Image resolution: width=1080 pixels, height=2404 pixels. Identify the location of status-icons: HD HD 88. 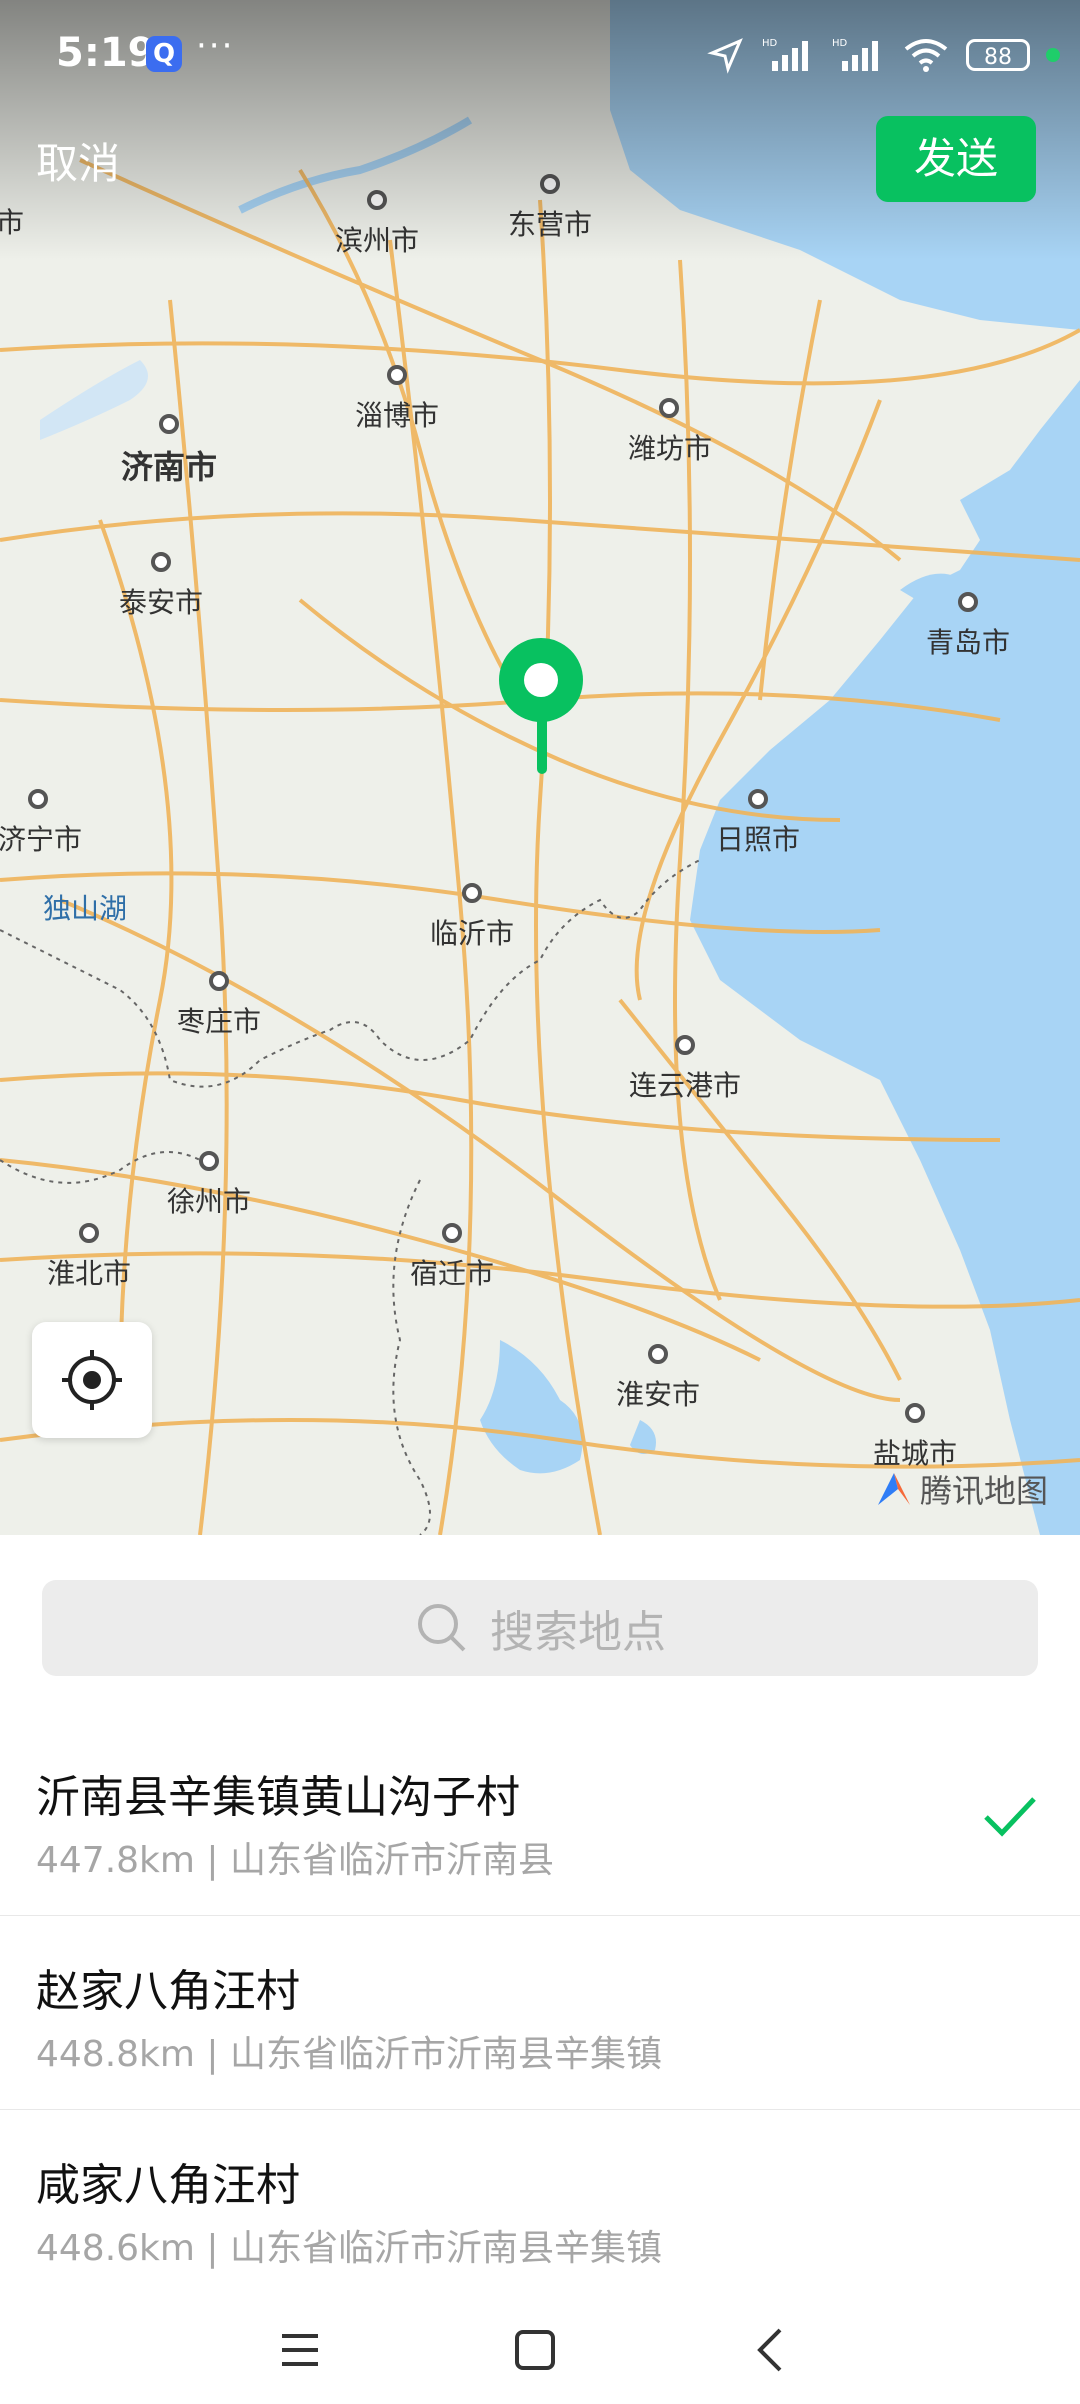
(883, 55).